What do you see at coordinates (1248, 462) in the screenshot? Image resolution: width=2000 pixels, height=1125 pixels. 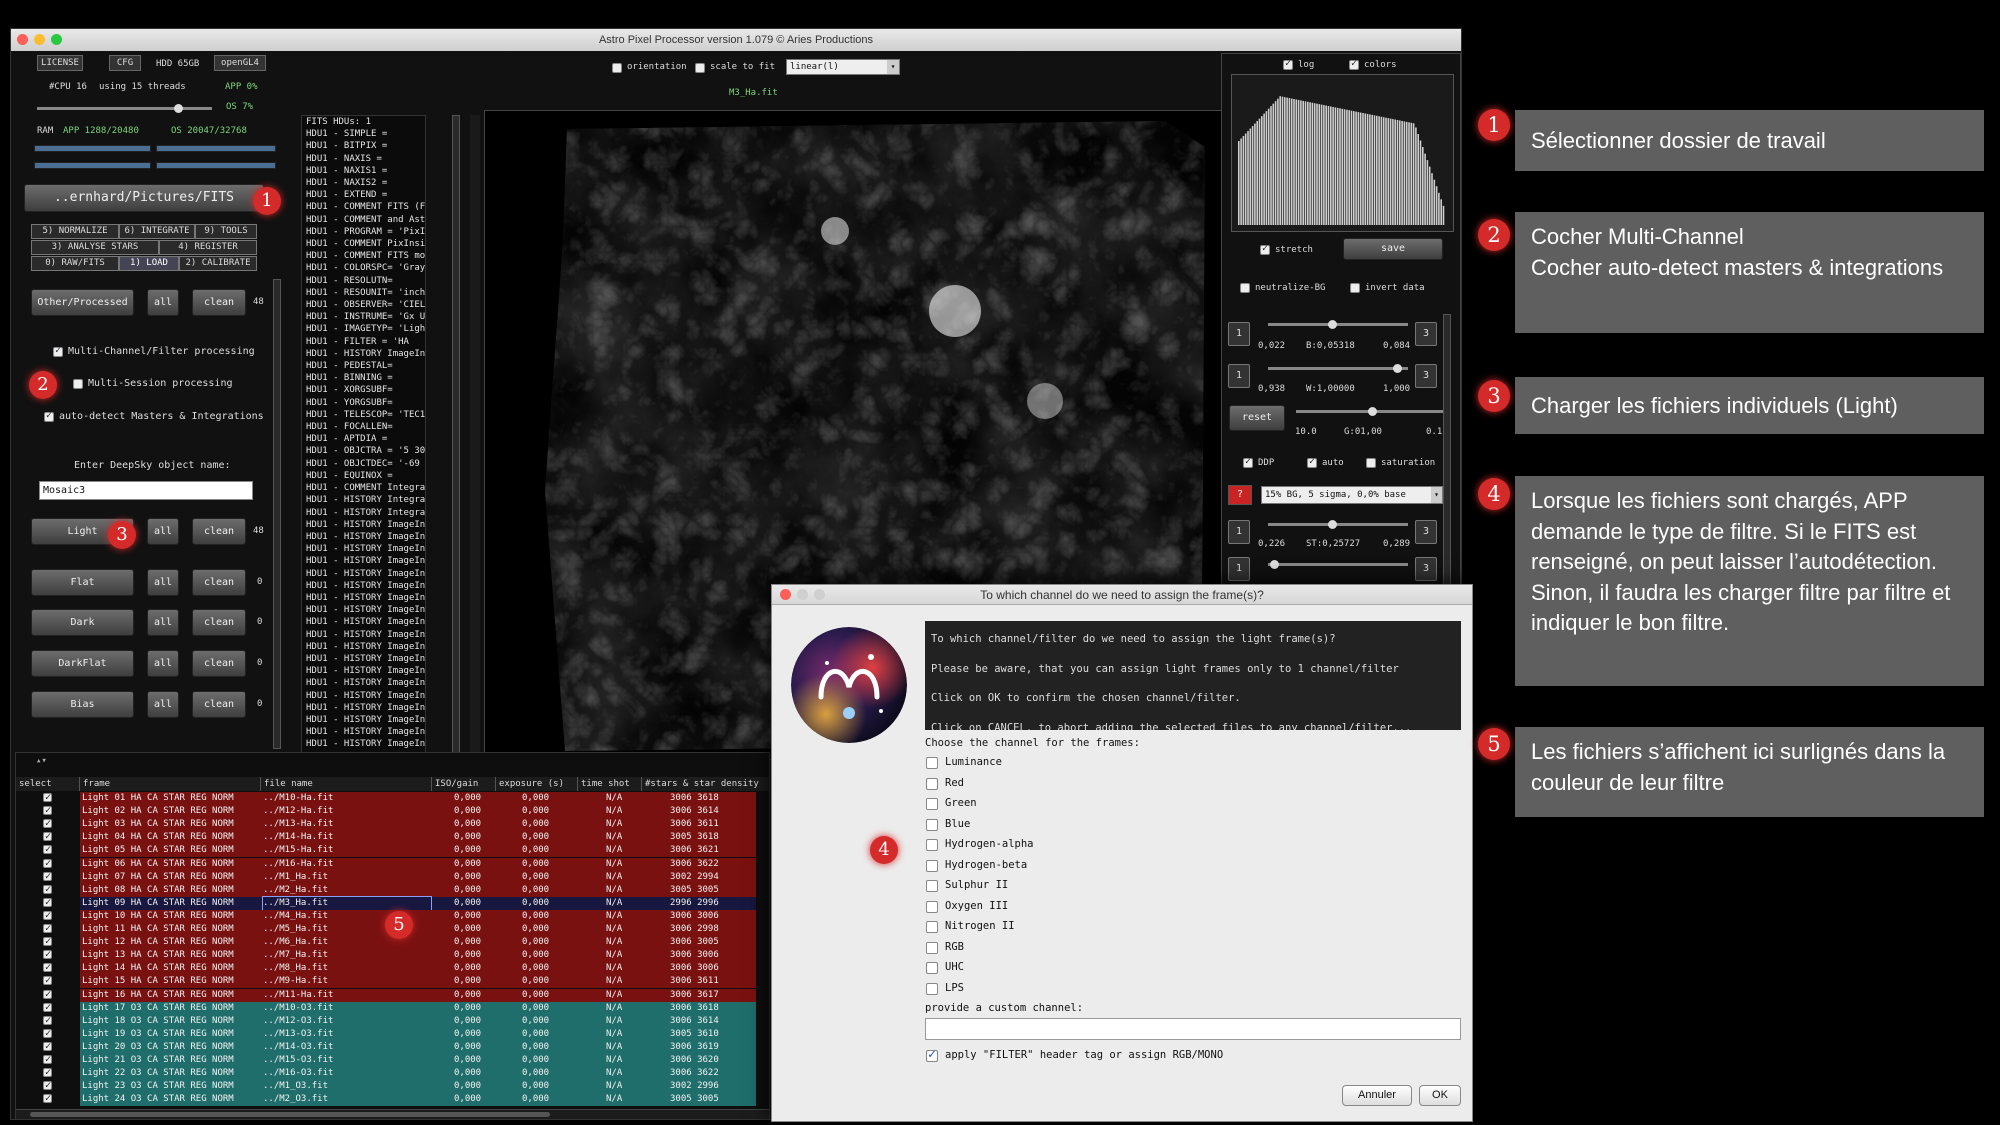 I see `ddp-checkbox` at bounding box center [1248, 462].